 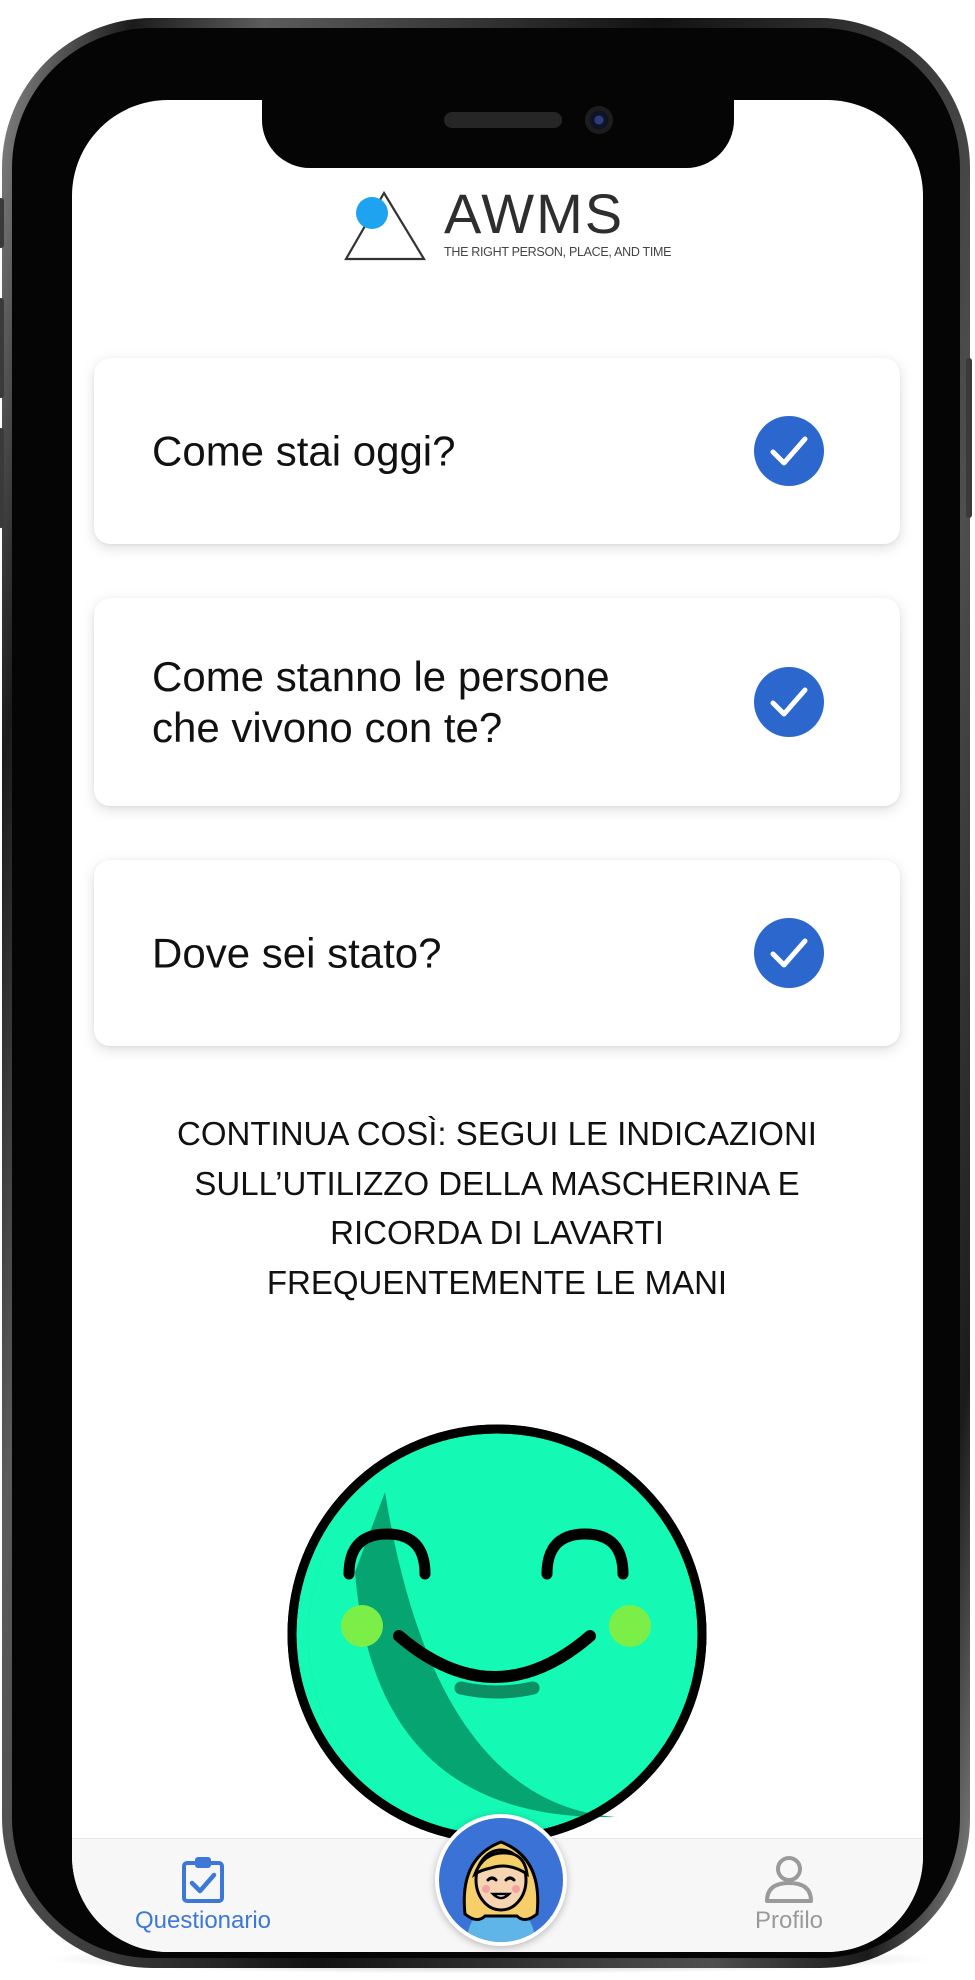 What do you see at coordinates (789, 1920) in the screenshot?
I see `tab-profile-label: Profilo` at bounding box center [789, 1920].